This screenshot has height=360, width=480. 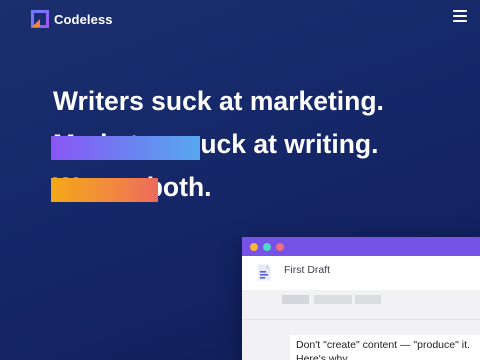 I want to click on brand-logo: Codeless, so click(x=72, y=19).